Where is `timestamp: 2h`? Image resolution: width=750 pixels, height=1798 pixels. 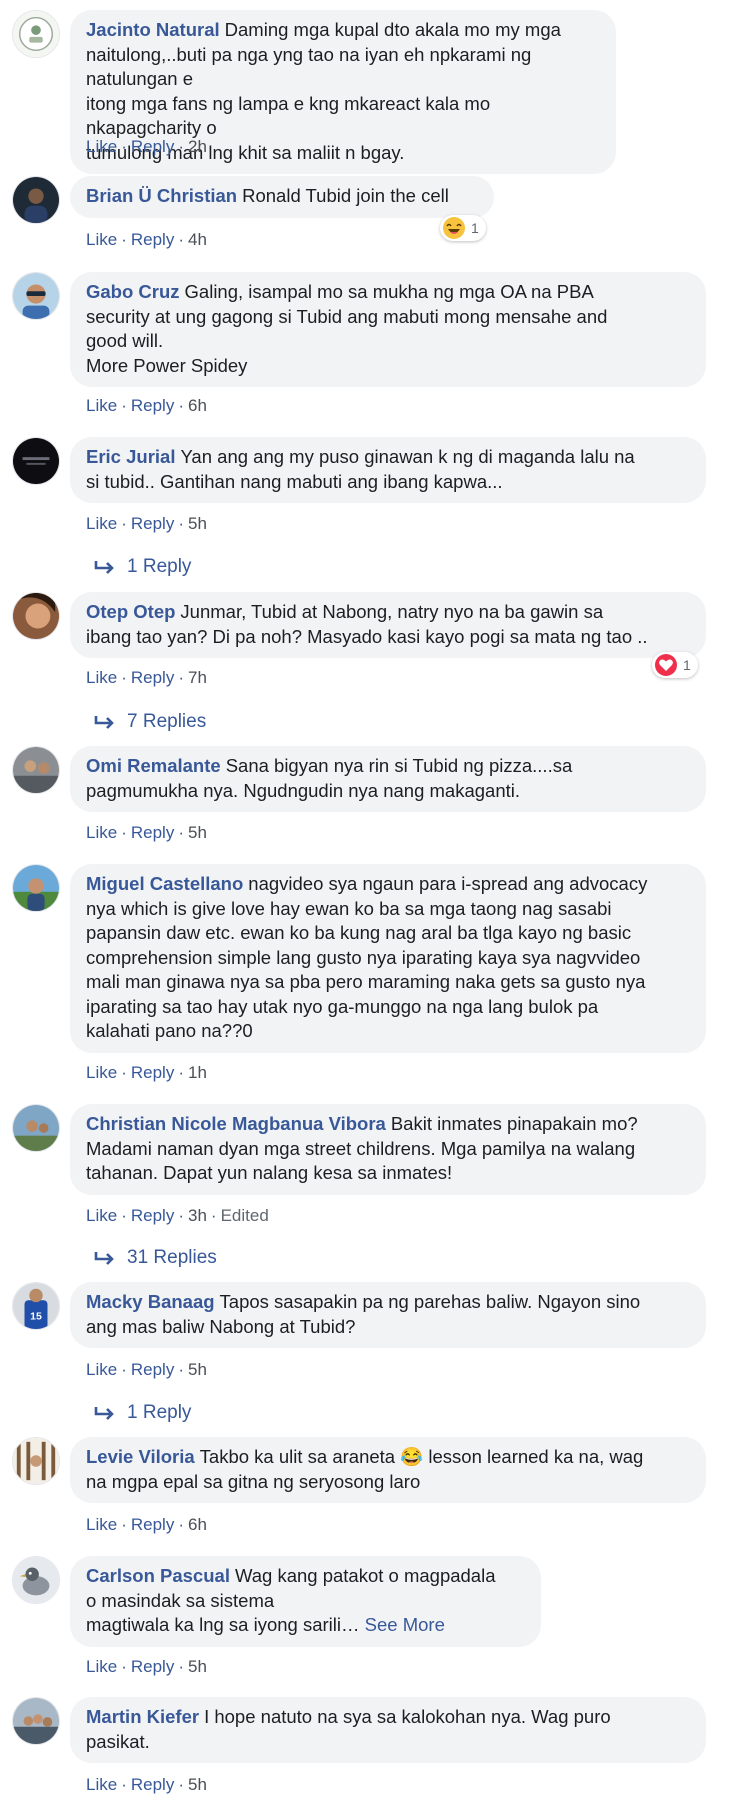 timestamp: 2h is located at coordinates (197, 146).